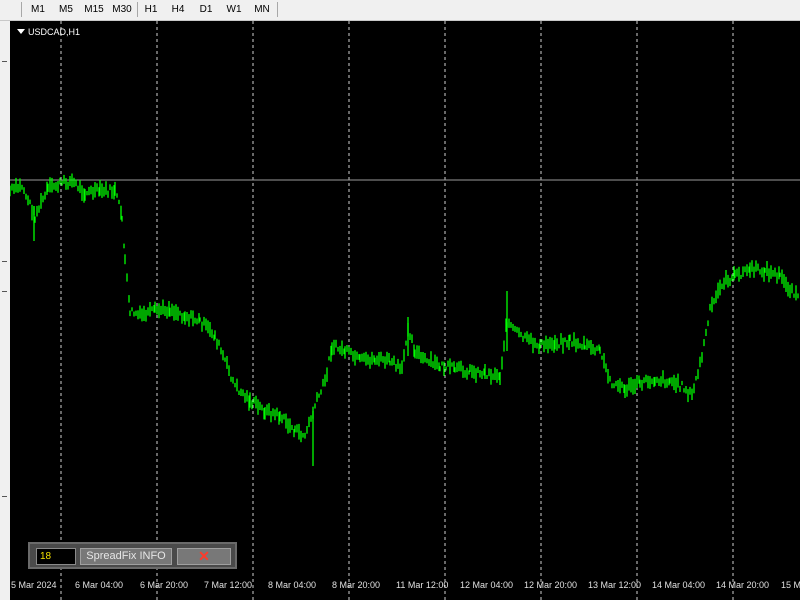  What do you see at coordinates (178, 9) in the screenshot?
I see `timeframe-button-h4: H4` at bounding box center [178, 9].